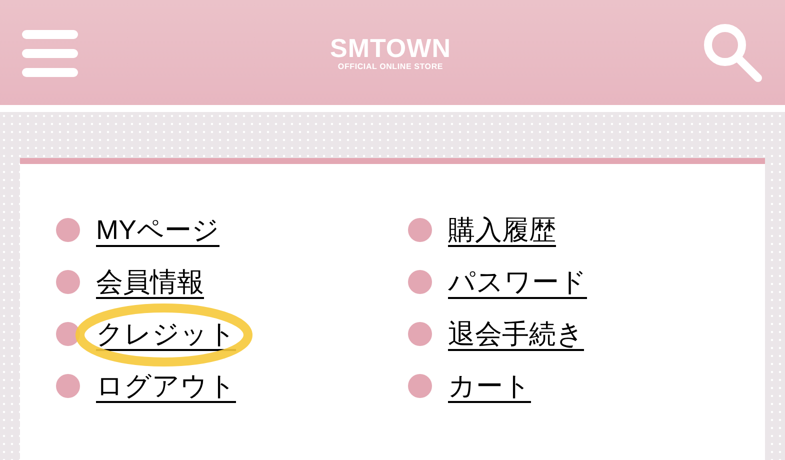  I want to click on search-icon, so click(732, 52).